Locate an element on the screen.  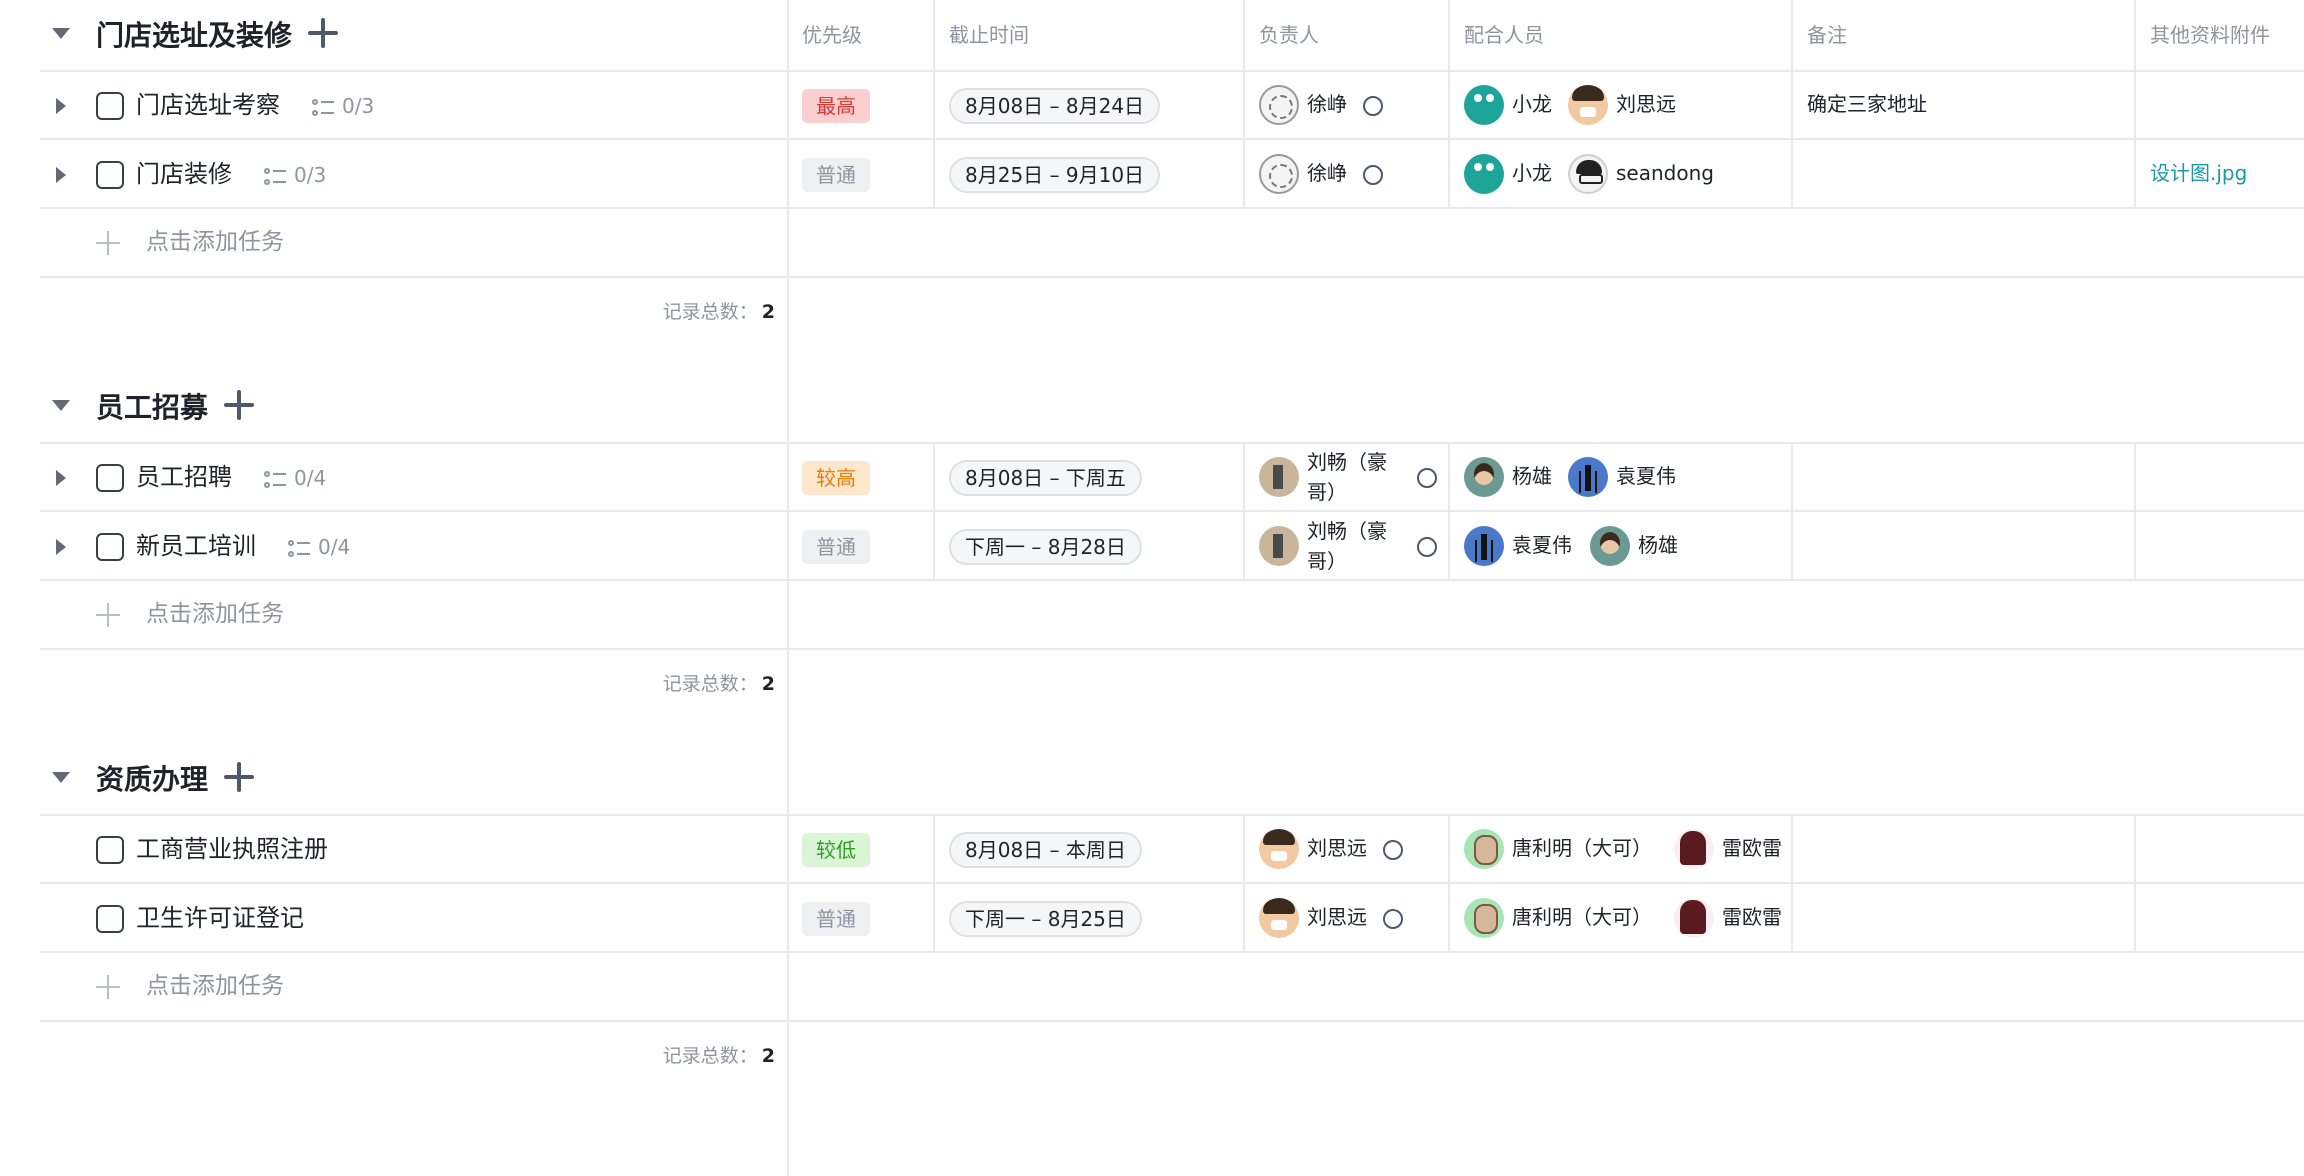
task-title: 工商营业执照注册 is located at coordinates (232, 849).